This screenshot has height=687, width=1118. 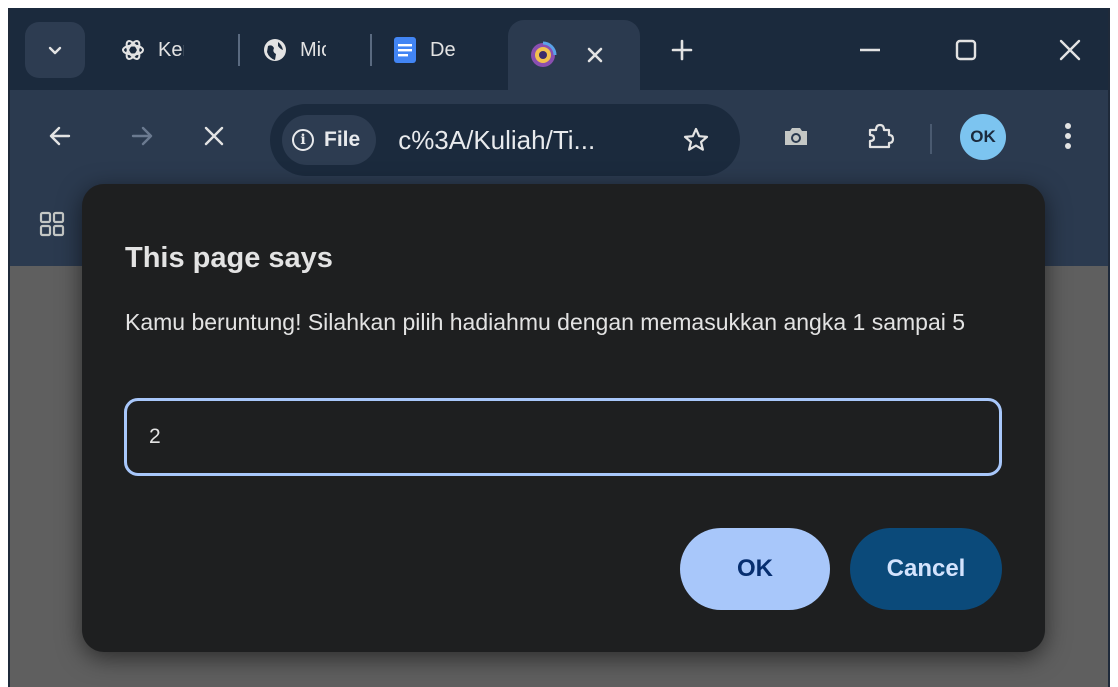 I want to click on close-window-button, so click(x=1070, y=50).